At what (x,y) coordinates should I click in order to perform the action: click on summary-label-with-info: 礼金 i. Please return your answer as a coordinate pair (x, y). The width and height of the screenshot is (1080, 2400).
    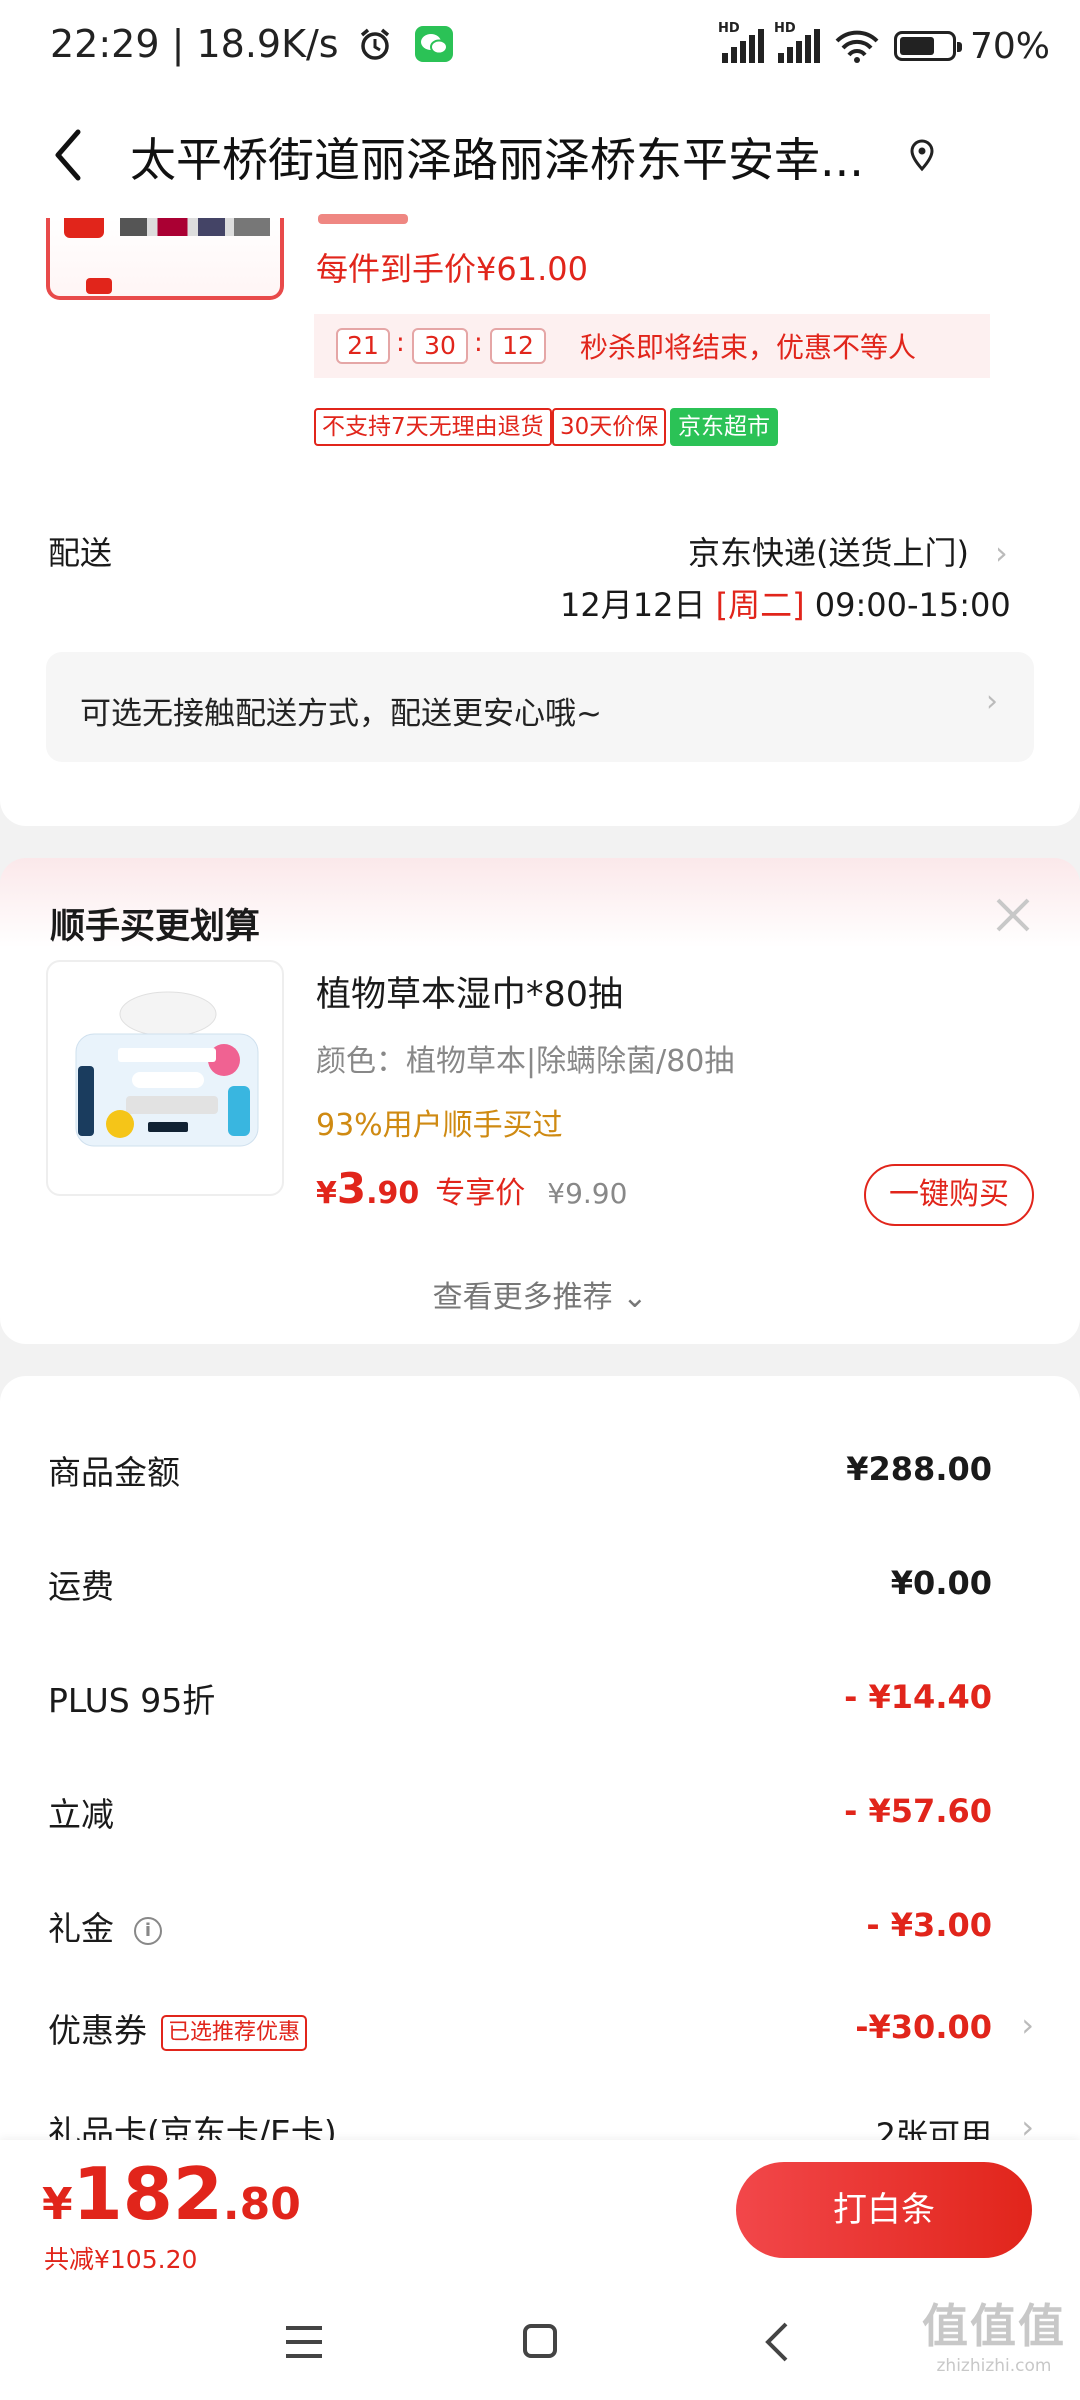
    Looking at the image, I should click on (105, 1926).